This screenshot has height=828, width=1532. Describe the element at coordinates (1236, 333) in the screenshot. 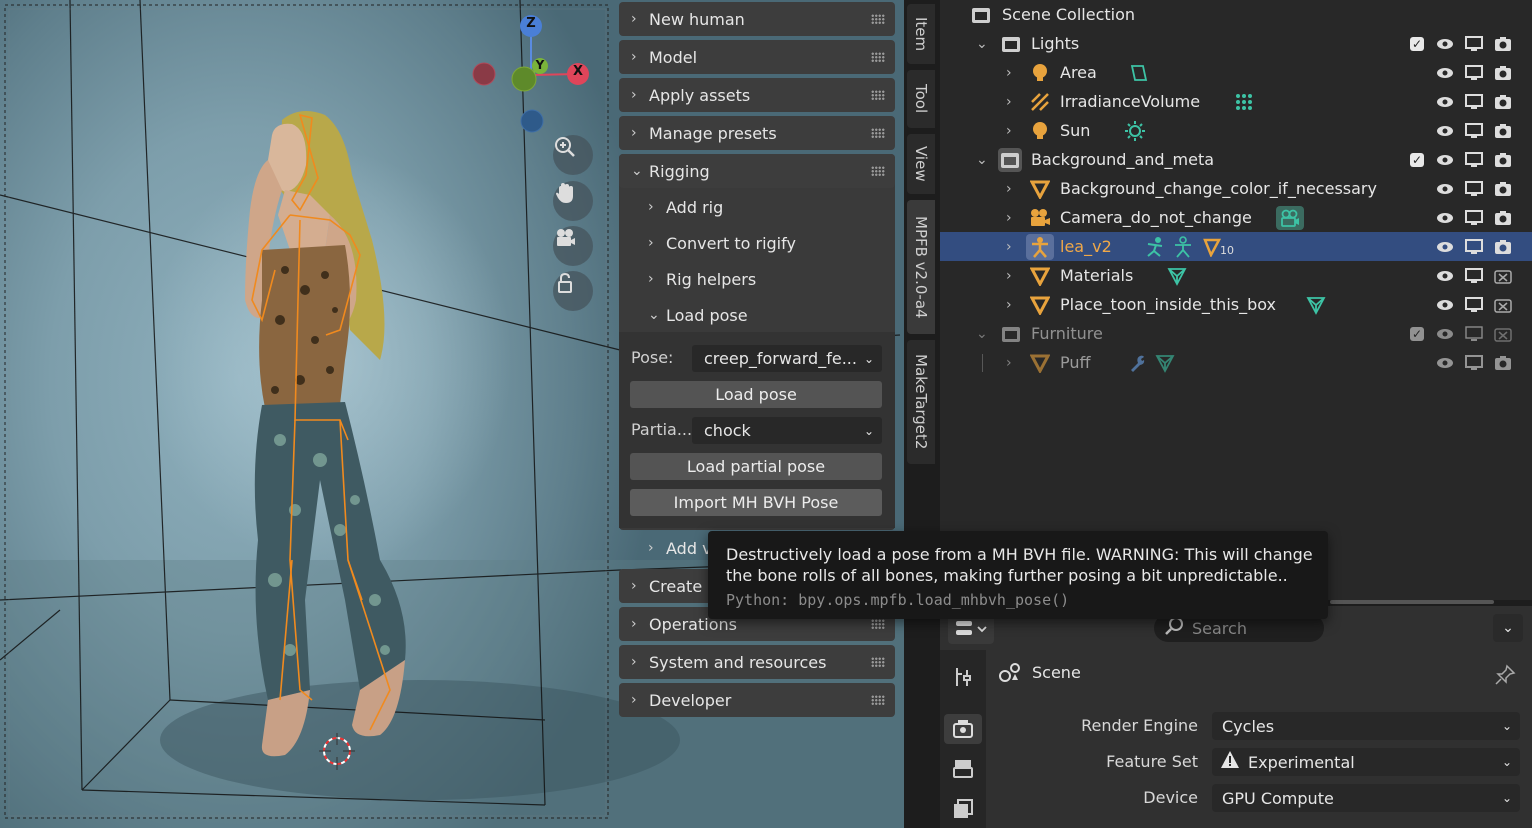

I see `outliner-row-furniture: ⌄ Furniture ✓` at that location.